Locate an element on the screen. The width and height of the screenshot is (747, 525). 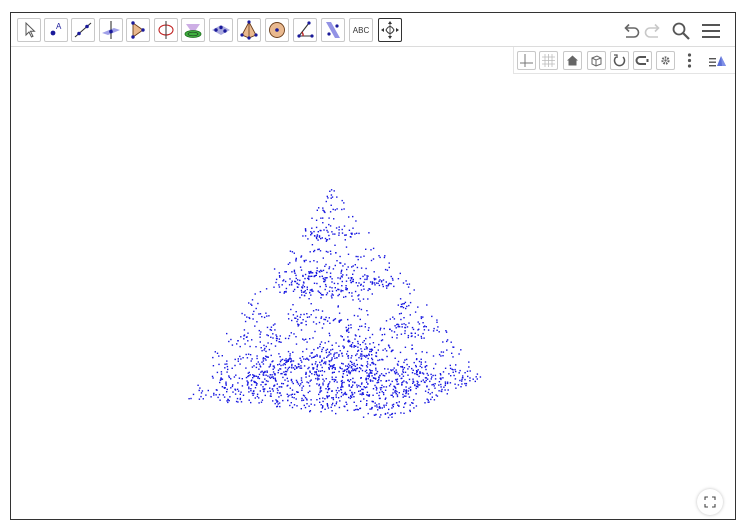
tool-polygon-button is located at coordinates (138, 30).